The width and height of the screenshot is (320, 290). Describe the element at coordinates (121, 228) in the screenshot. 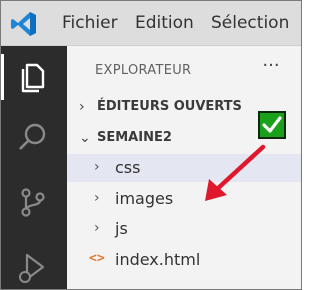

I see `tree-item-label: js` at that location.